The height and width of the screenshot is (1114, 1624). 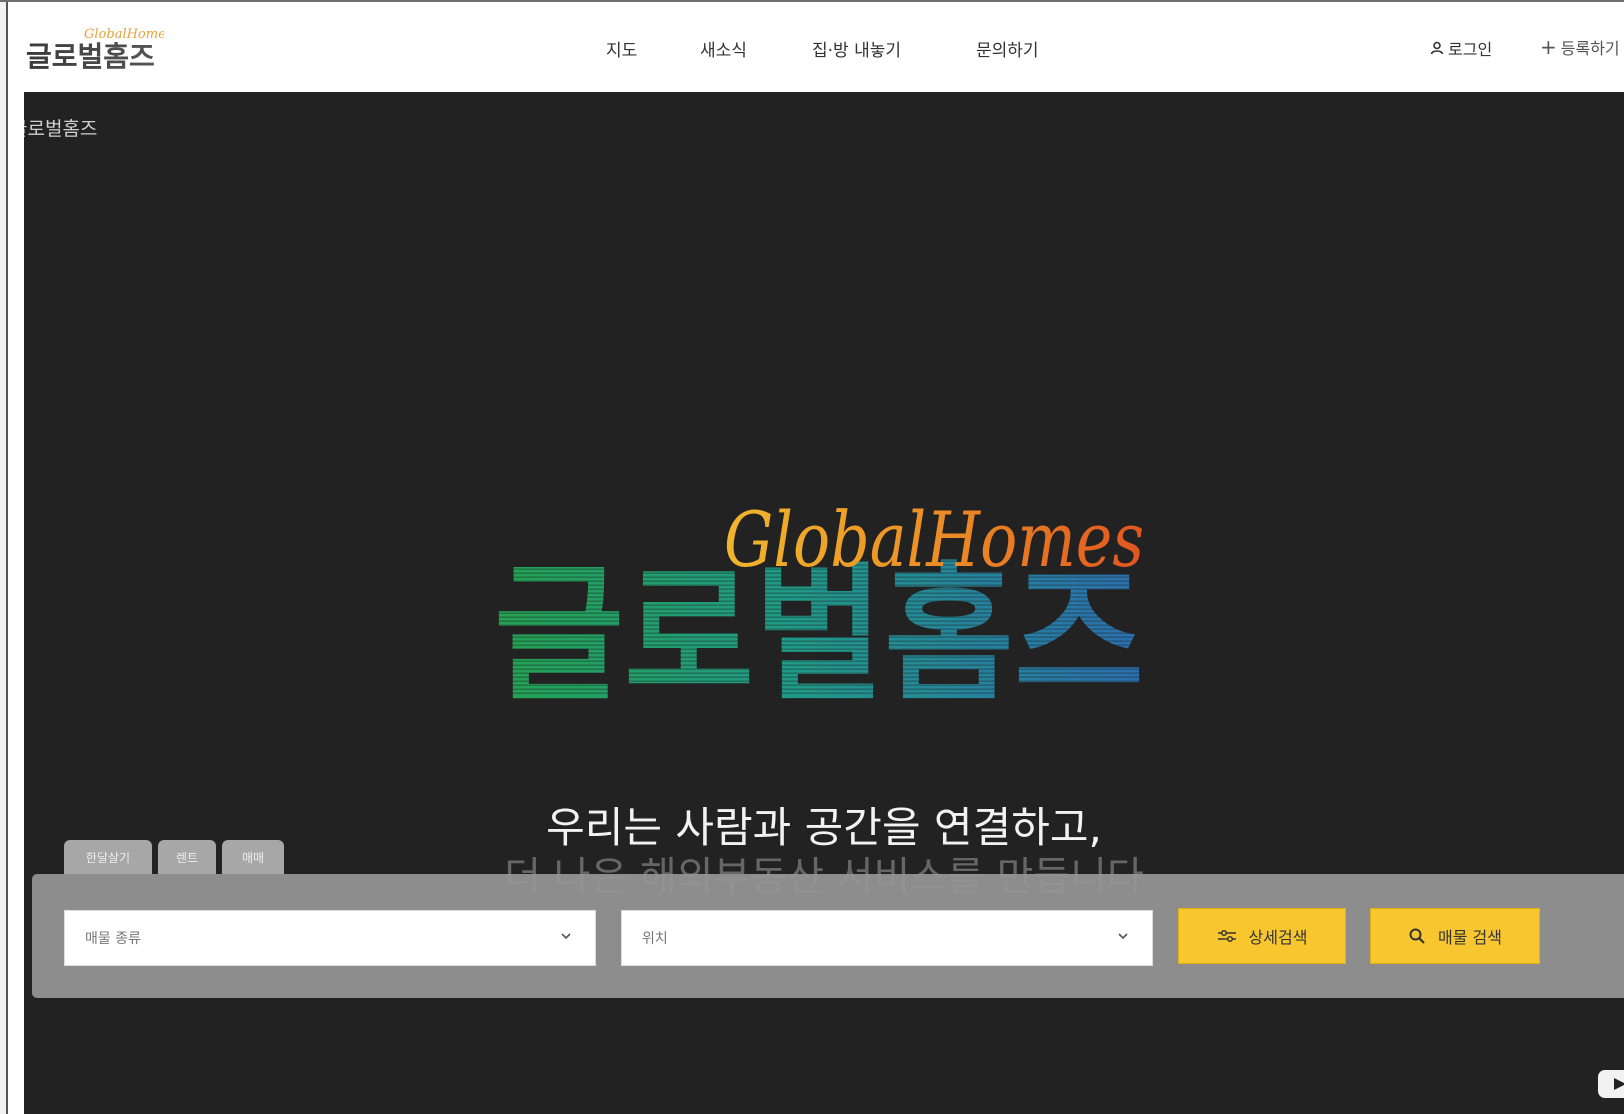 What do you see at coordinates (723, 48) in the screenshot?
I see `nav-item-news: 새소식` at bounding box center [723, 48].